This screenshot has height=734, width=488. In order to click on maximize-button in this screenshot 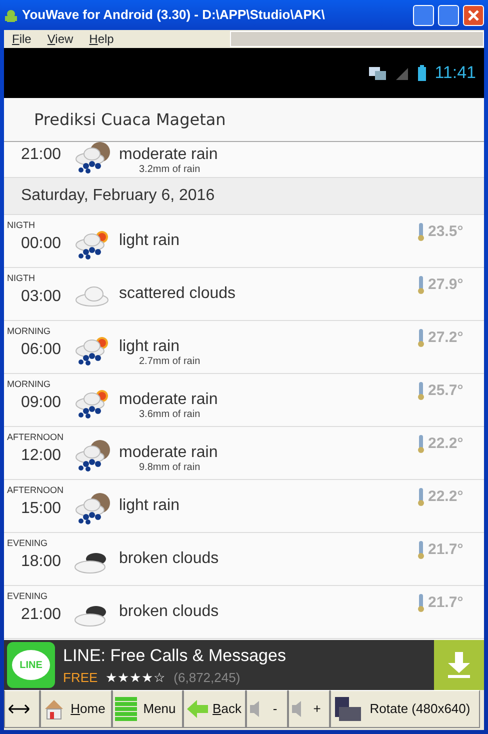, I will do `click(448, 15)`.